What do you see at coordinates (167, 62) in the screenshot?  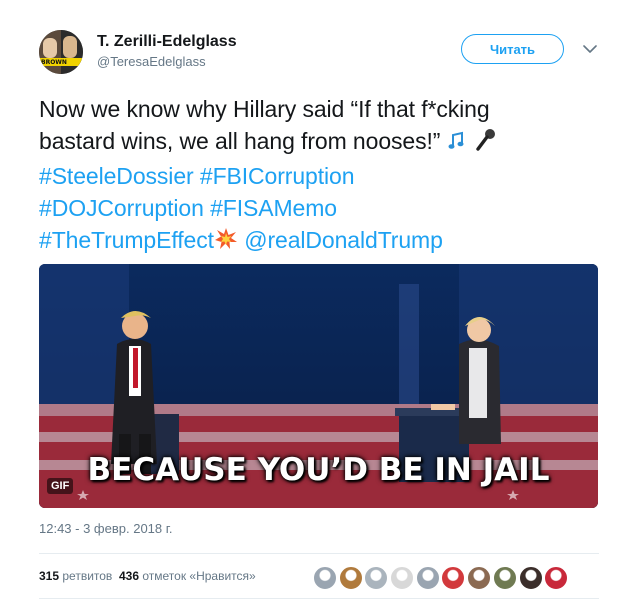 I see `user-handle: @TeresaEdelglass` at bounding box center [167, 62].